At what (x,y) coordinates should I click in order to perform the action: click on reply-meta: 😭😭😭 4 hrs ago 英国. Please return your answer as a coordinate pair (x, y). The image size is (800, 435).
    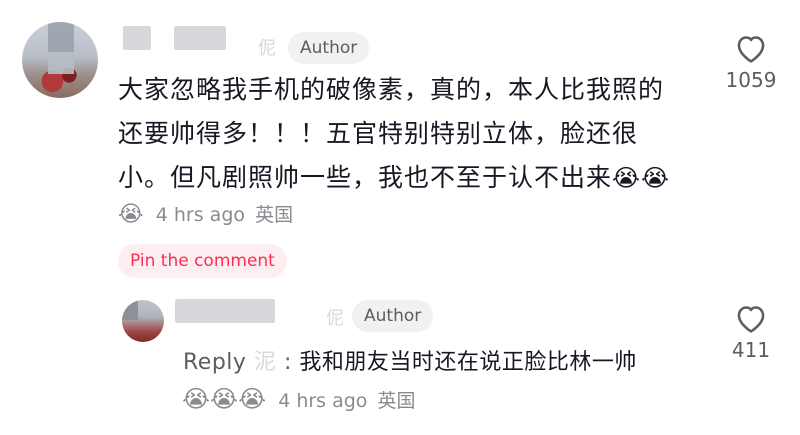
    Looking at the image, I should click on (299, 399).